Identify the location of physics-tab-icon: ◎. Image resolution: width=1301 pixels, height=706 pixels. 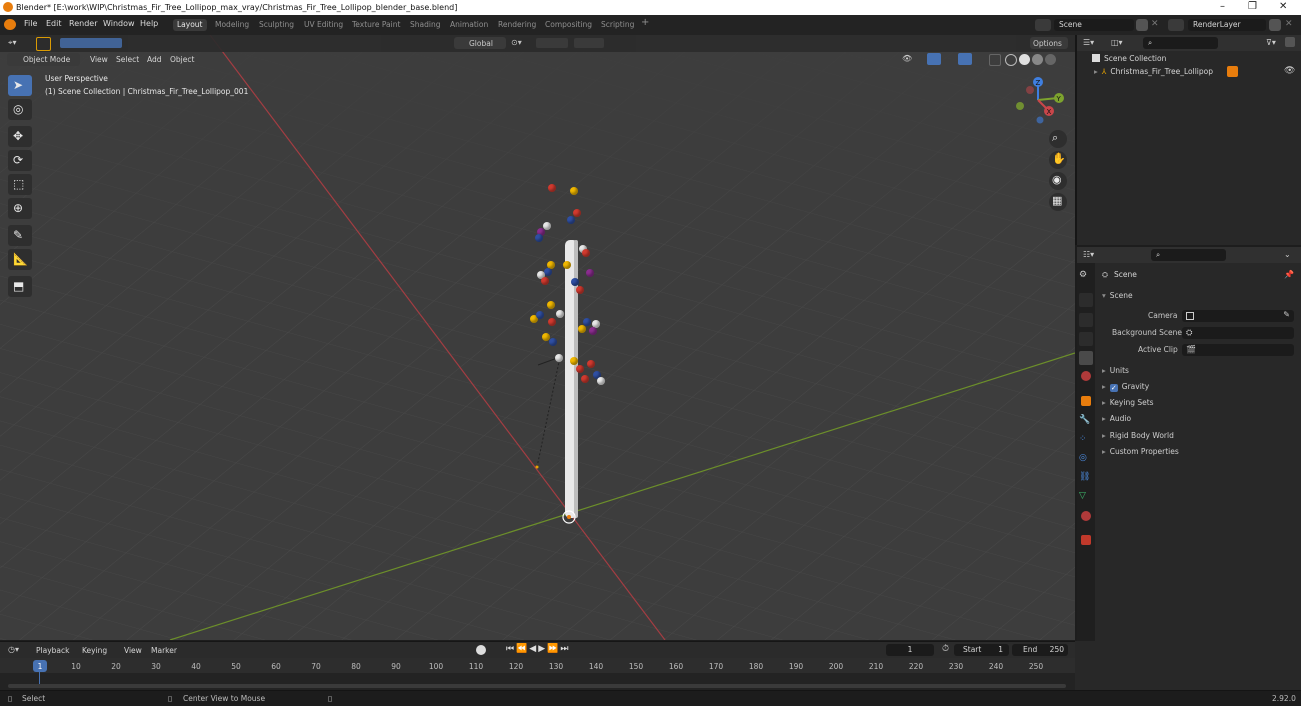
(1086, 460).